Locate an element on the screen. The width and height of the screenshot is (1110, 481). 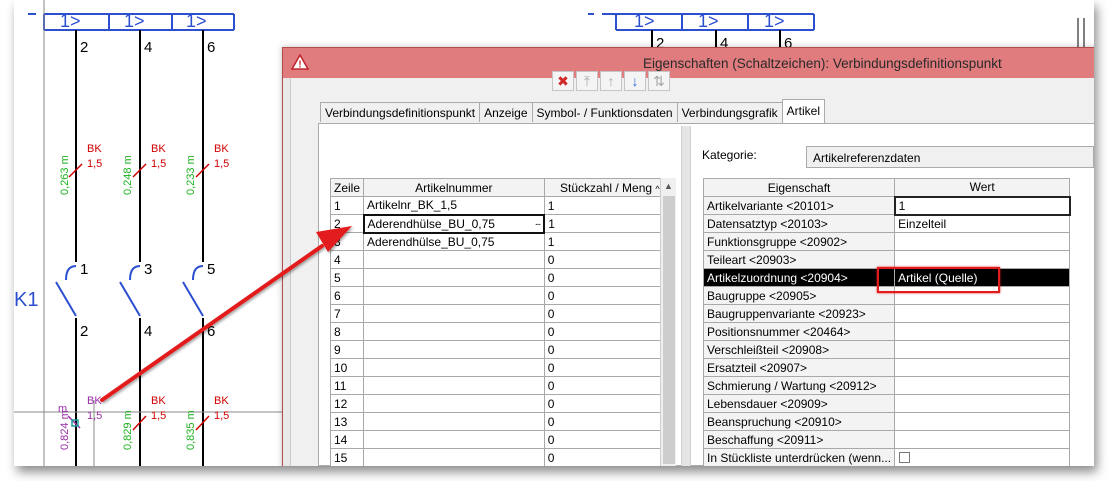
table-row: Funktionsgruppe <20902> is located at coordinates (898, 241).